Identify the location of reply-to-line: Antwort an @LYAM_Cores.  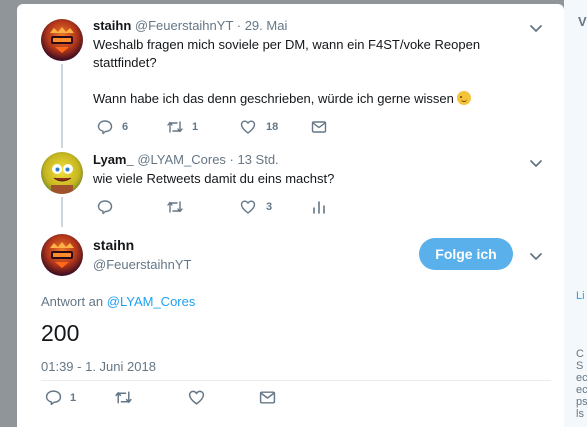
(118, 301).